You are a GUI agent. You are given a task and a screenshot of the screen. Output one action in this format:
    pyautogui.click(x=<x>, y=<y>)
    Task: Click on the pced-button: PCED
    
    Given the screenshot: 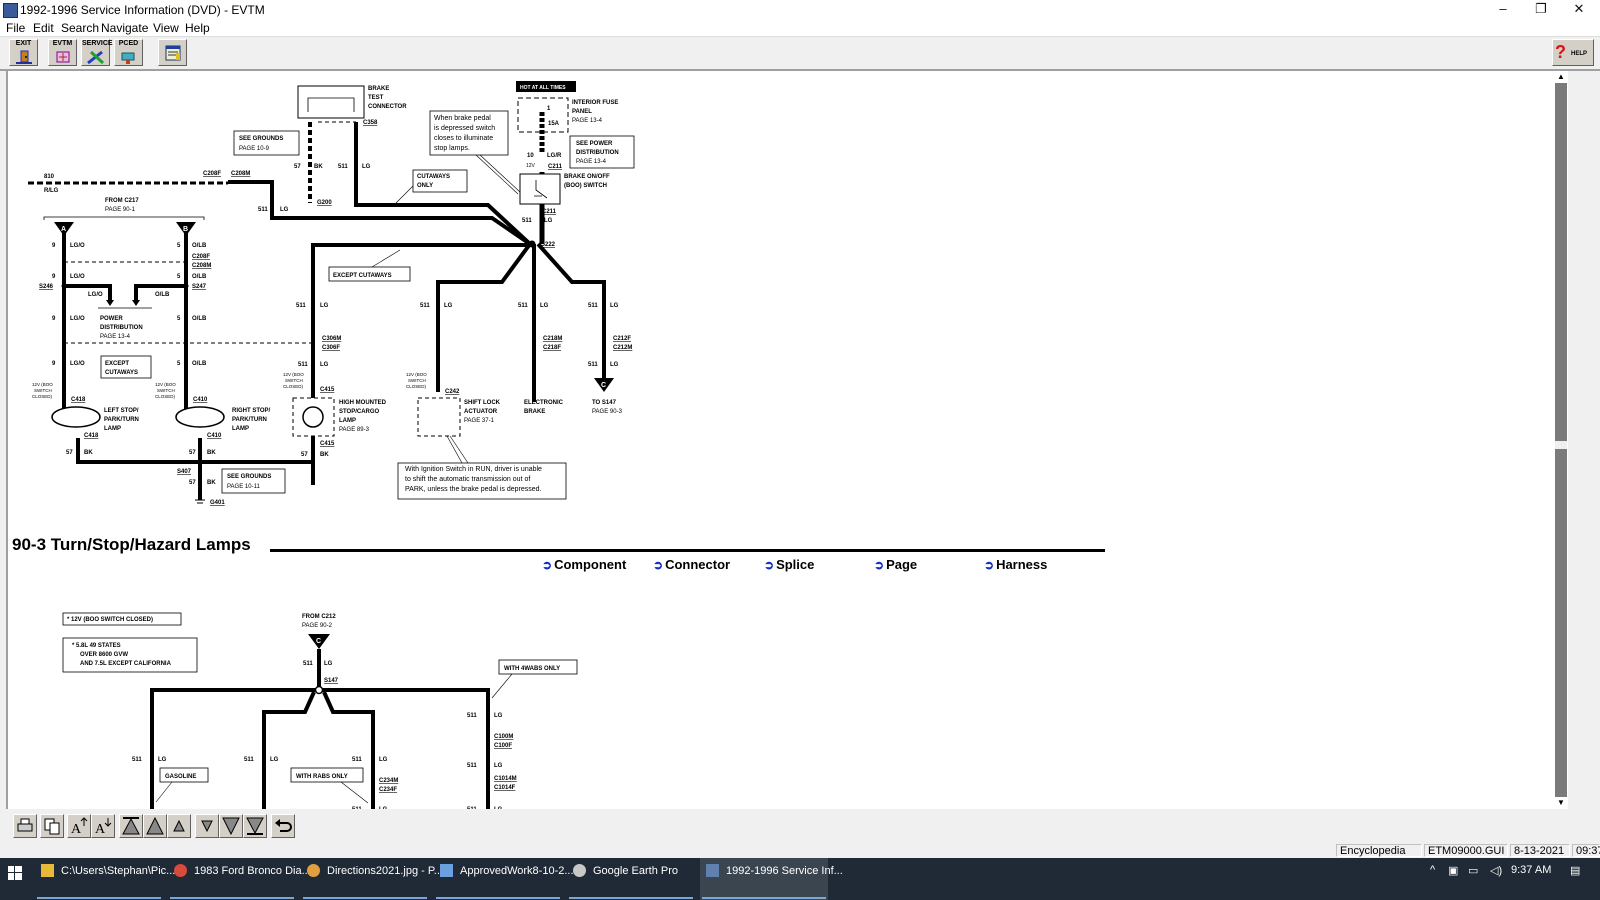 What is the action you would take?
    pyautogui.click(x=128, y=52)
    